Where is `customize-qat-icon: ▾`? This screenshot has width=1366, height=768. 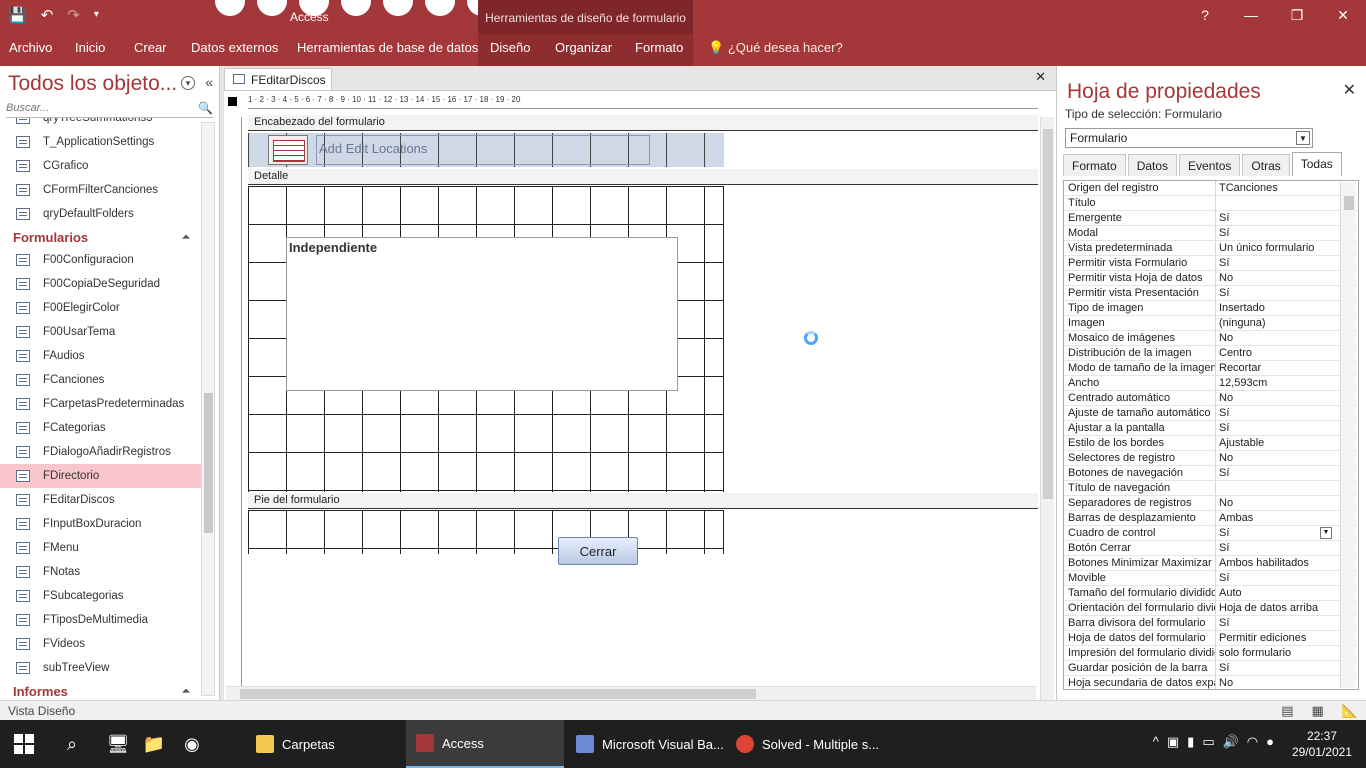
customize-qat-icon: ▾ is located at coordinates (96, 15).